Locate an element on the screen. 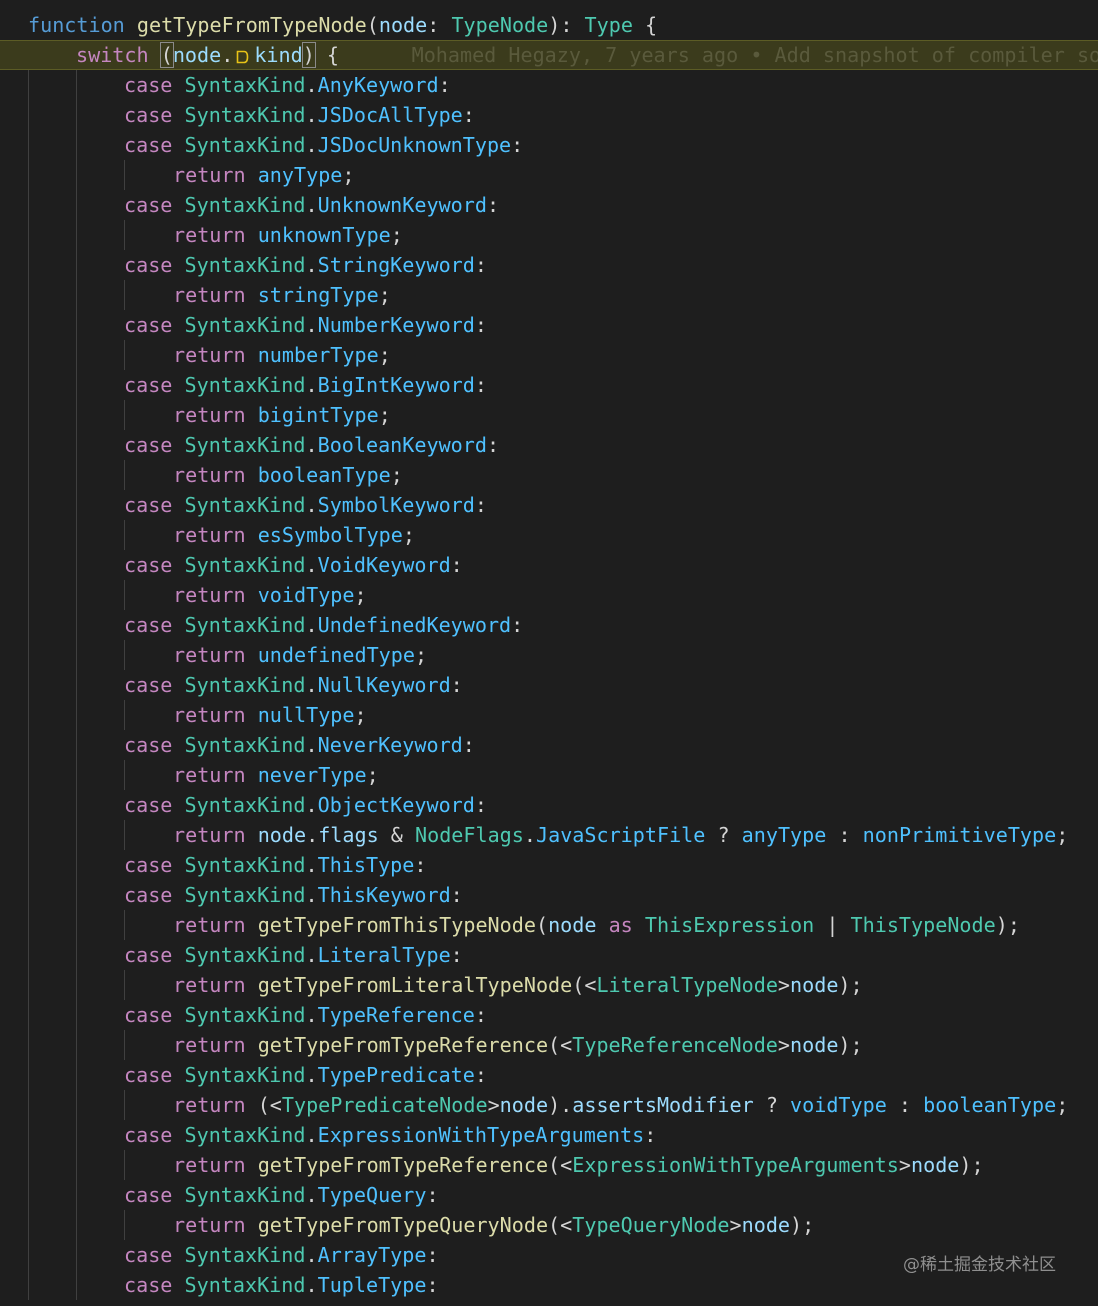 The width and height of the screenshot is (1098, 1306). case-line: case SyntaxKind.TypeQuery: is located at coordinates (549, 1195).